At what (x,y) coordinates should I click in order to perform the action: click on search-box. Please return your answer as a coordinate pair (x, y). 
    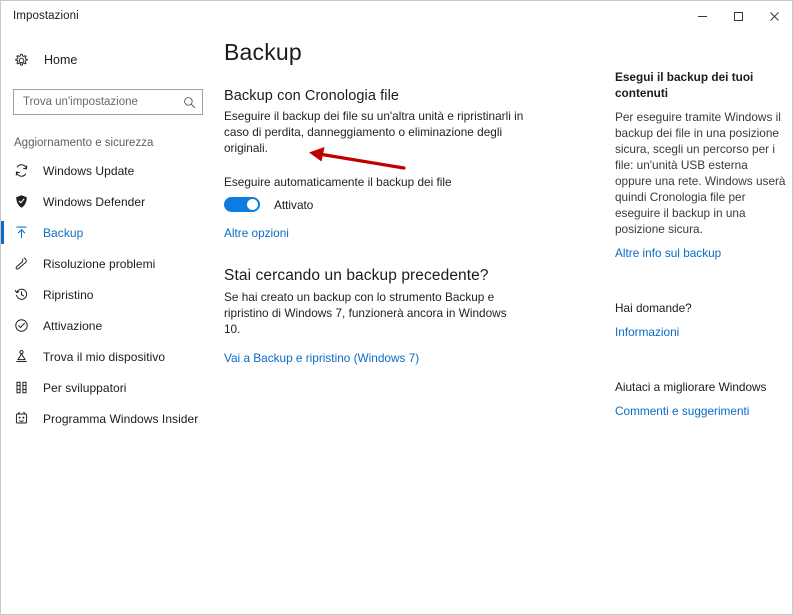
    Looking at the image, I should click on (108, 102).